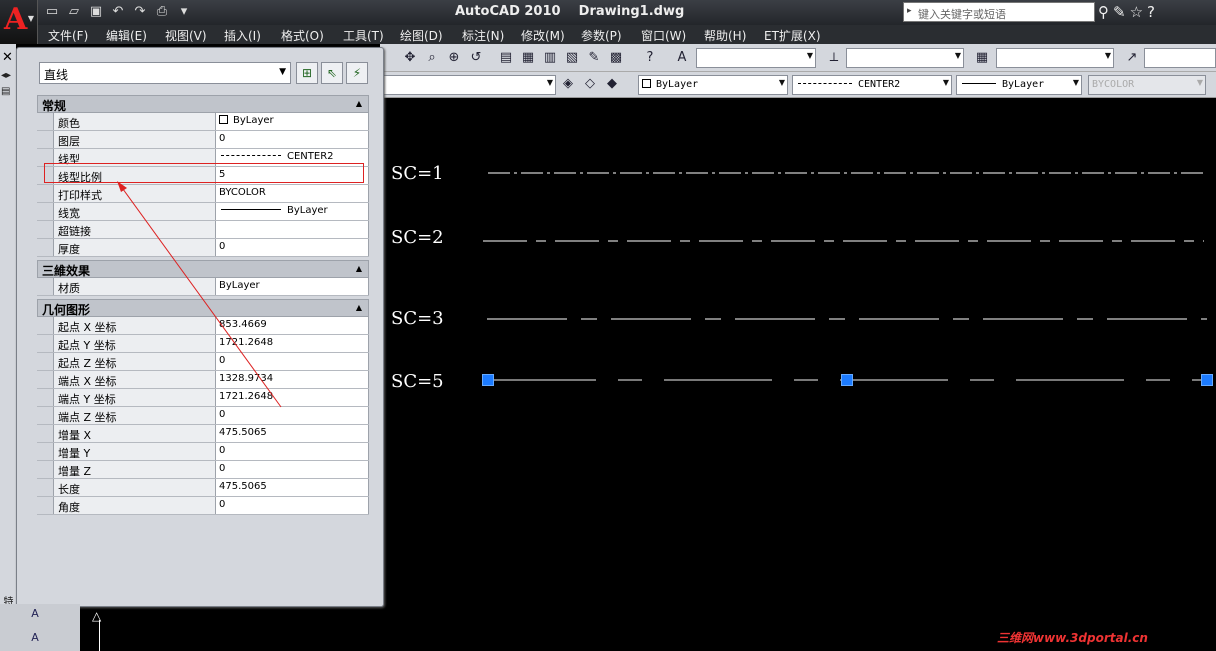 The image size is (1216, 651). I want to click on palette-autohide-icon: ◂▸, so click(6, 75).